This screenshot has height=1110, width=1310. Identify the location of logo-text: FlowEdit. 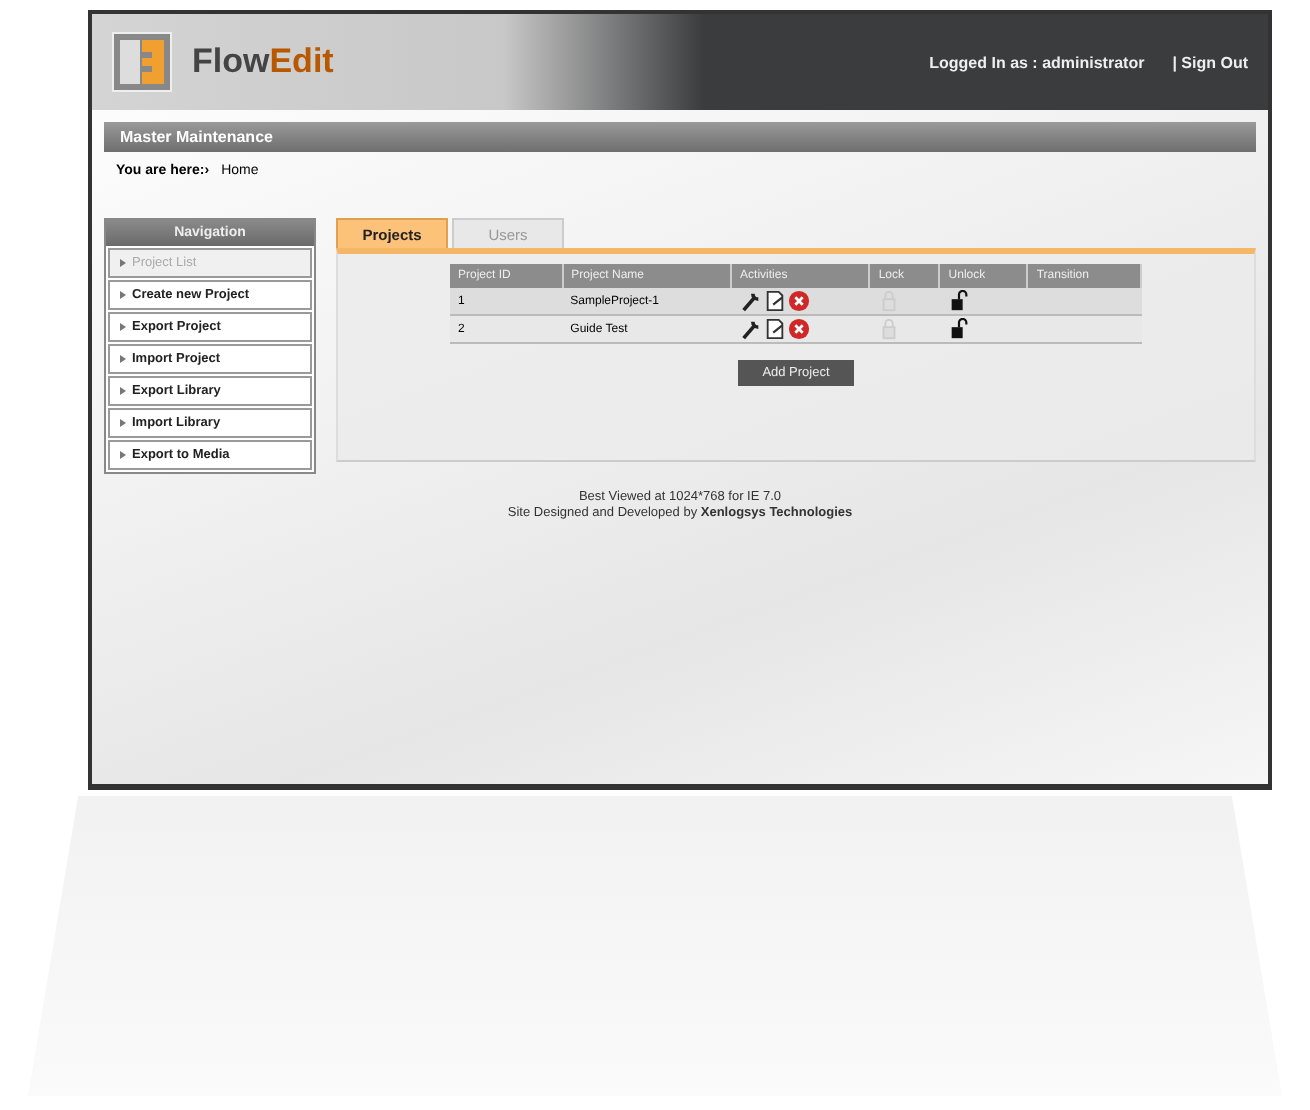
(263, 62).